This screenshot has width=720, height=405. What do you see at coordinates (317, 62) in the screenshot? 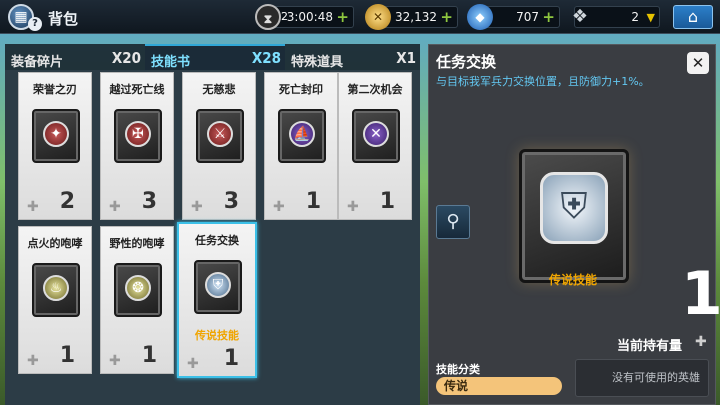
I see `tab-label: 特殊道具` at bounding box center [317, 62].